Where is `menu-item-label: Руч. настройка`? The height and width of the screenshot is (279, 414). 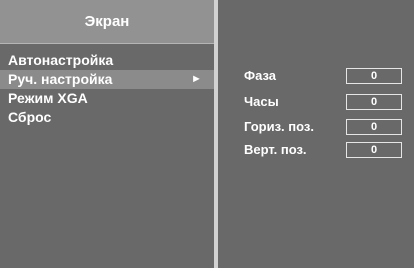
menu-item-label: Руч. настройка is located at coordinates (60, 79).